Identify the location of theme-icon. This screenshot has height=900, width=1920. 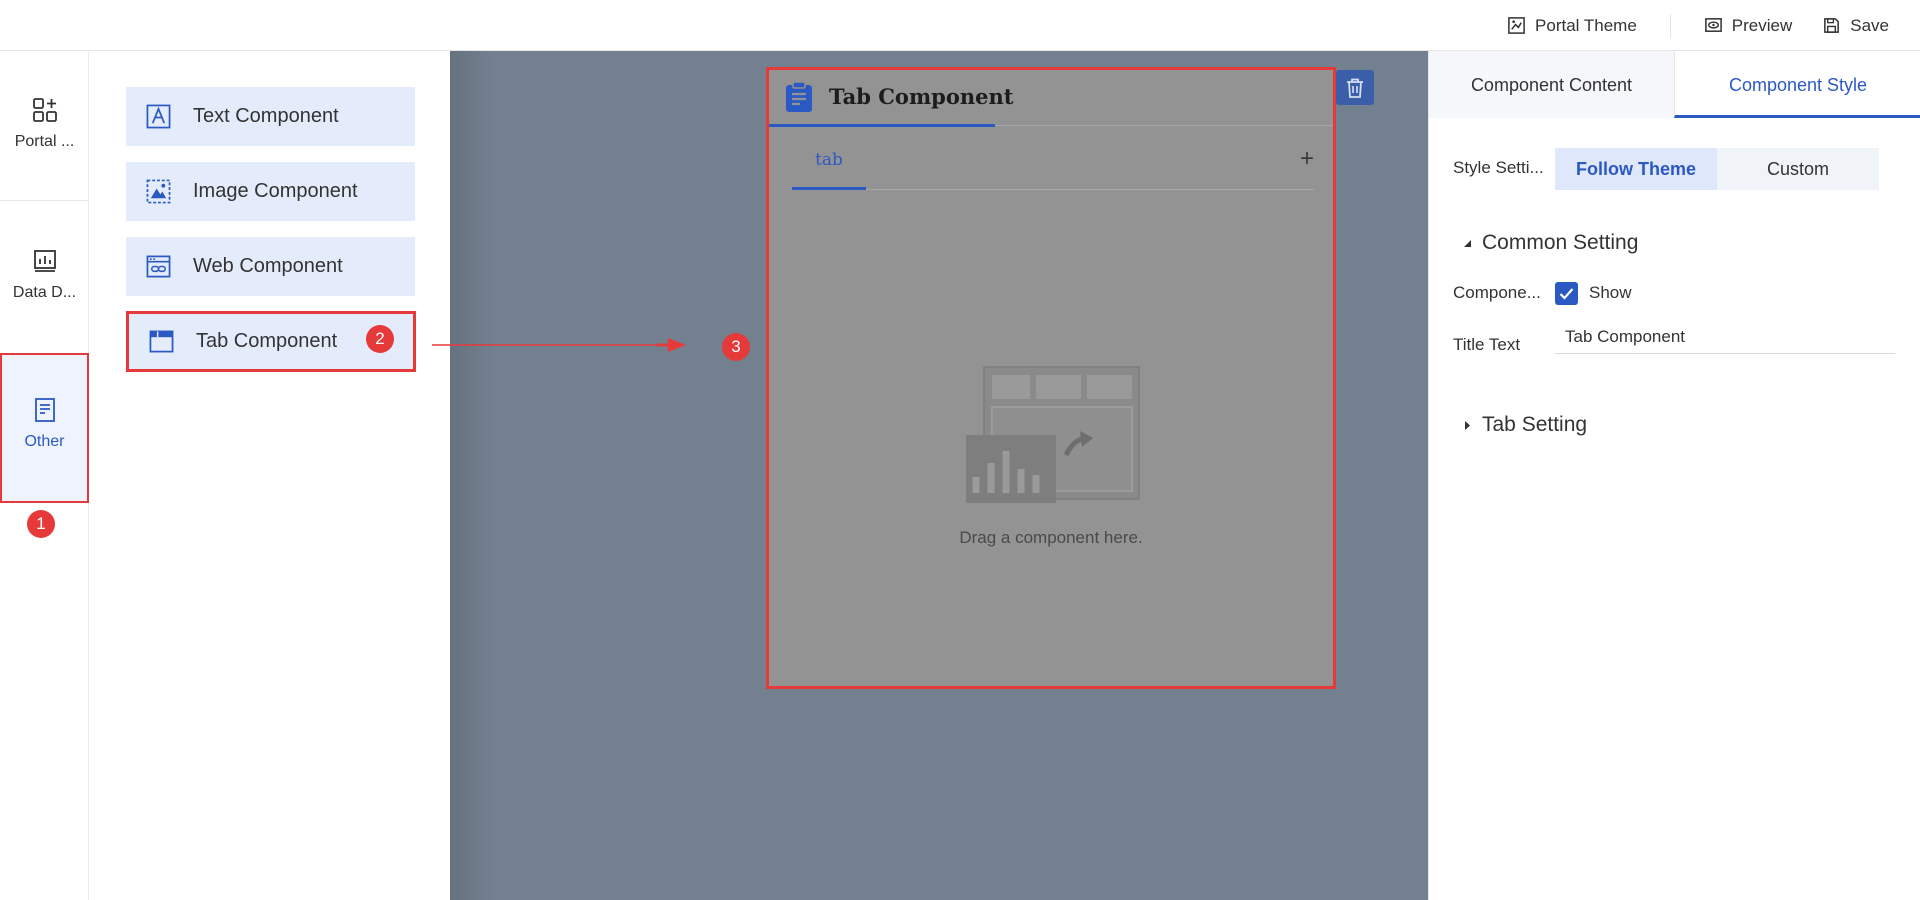
(1516, 25).